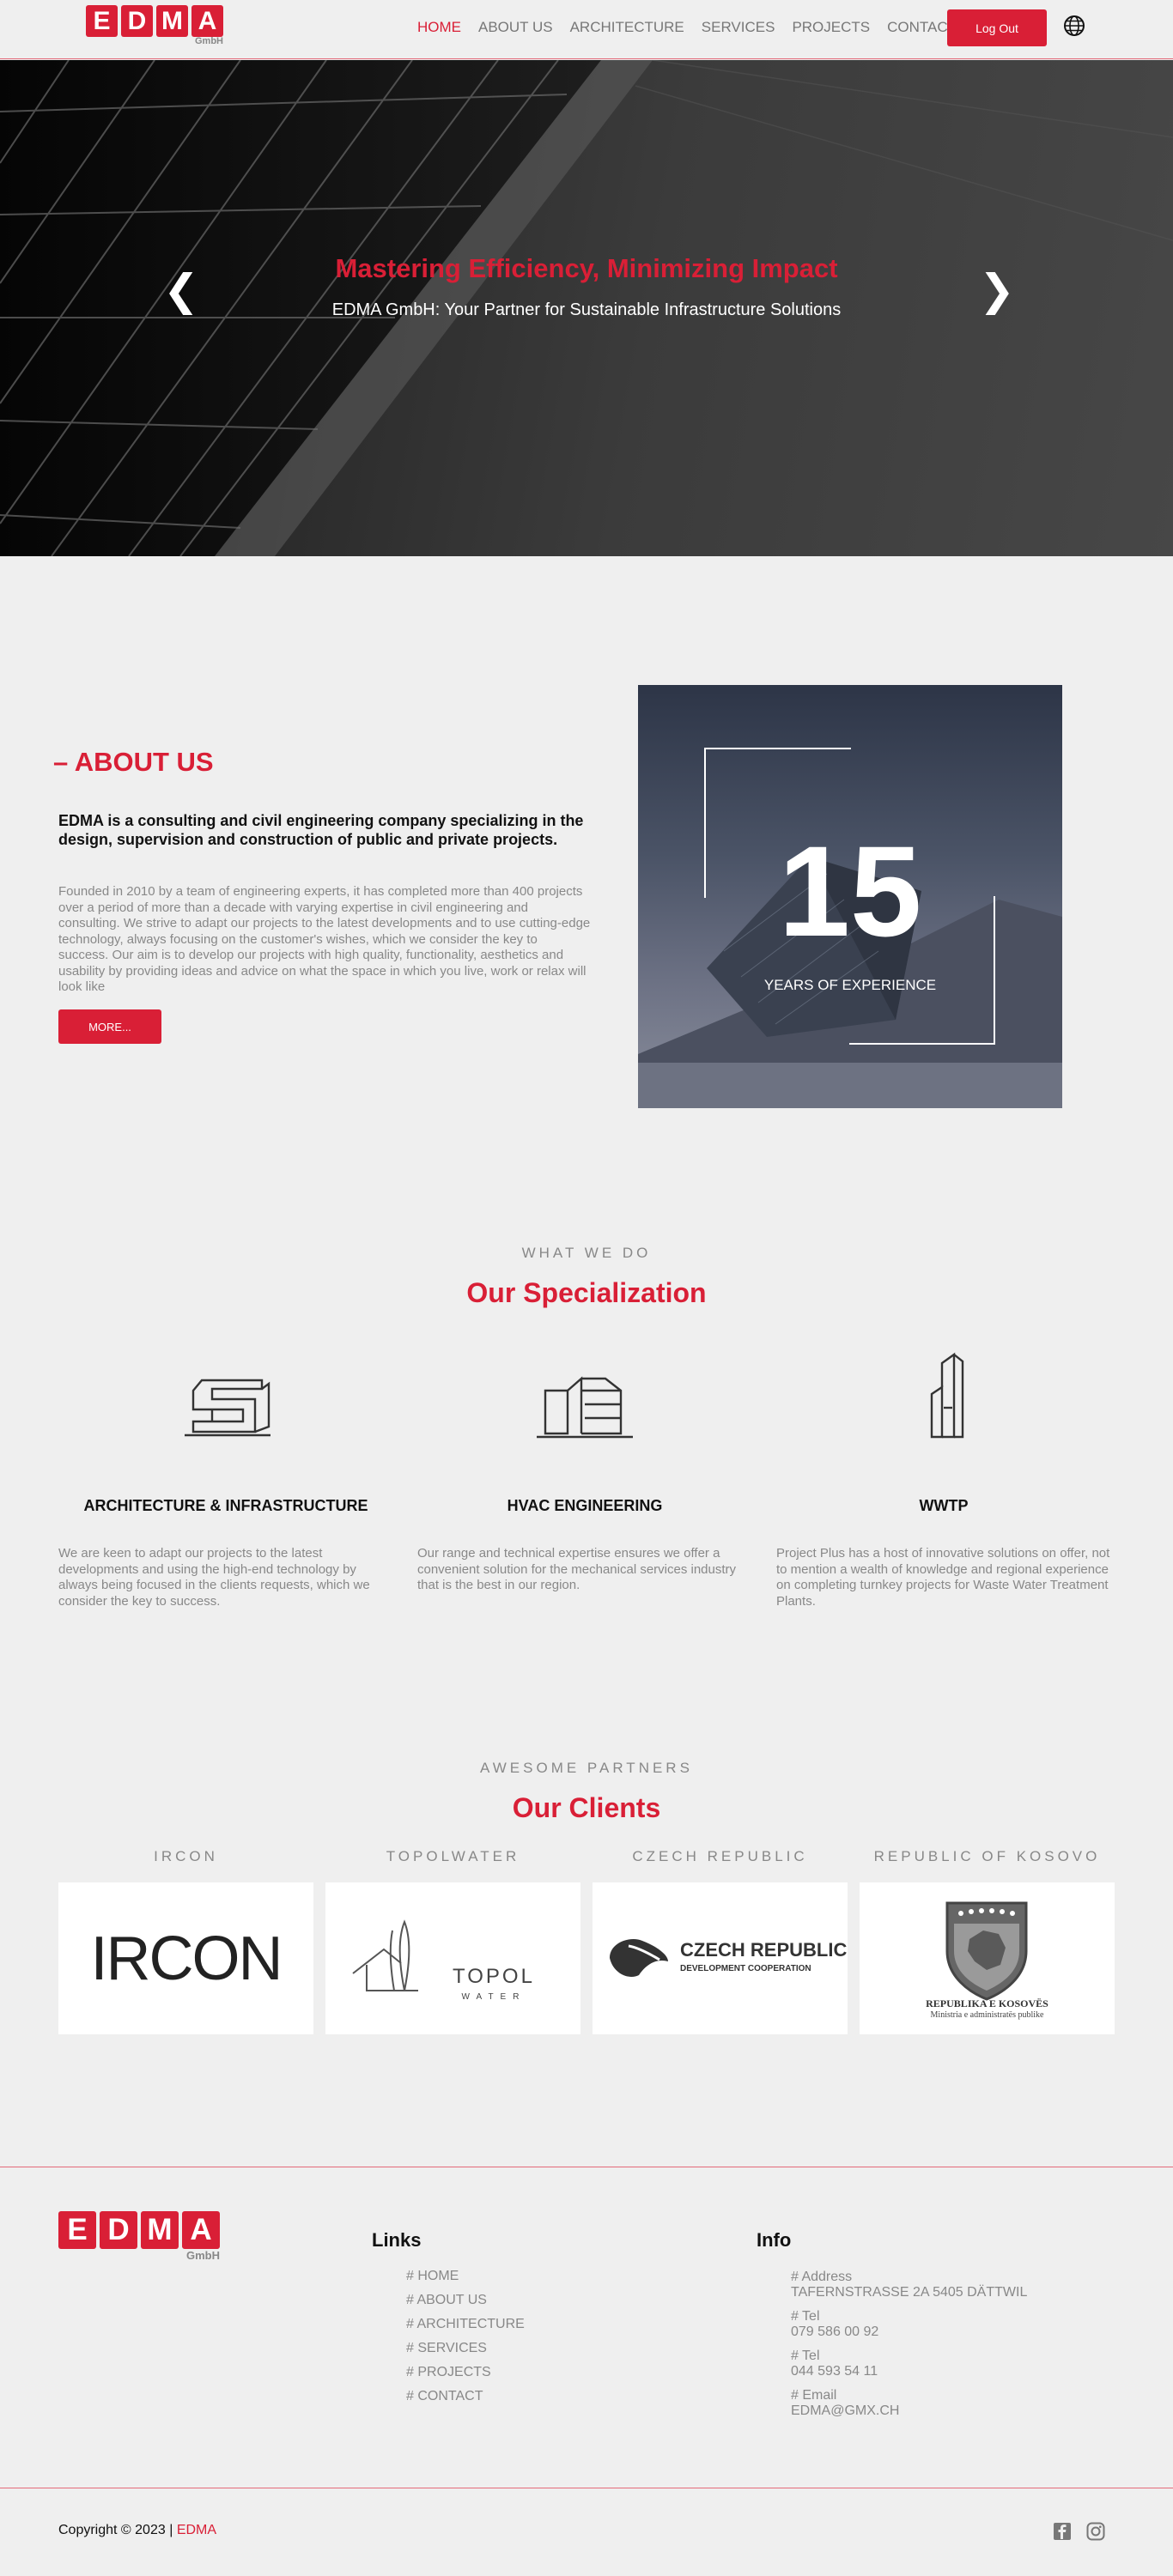 The image size is (1173, 2576). What do you see at coordinates (115, 2530) in the screenshot?
I see `copyright-text: Copyright © 2023 |` at bounding box center [115, 2530].